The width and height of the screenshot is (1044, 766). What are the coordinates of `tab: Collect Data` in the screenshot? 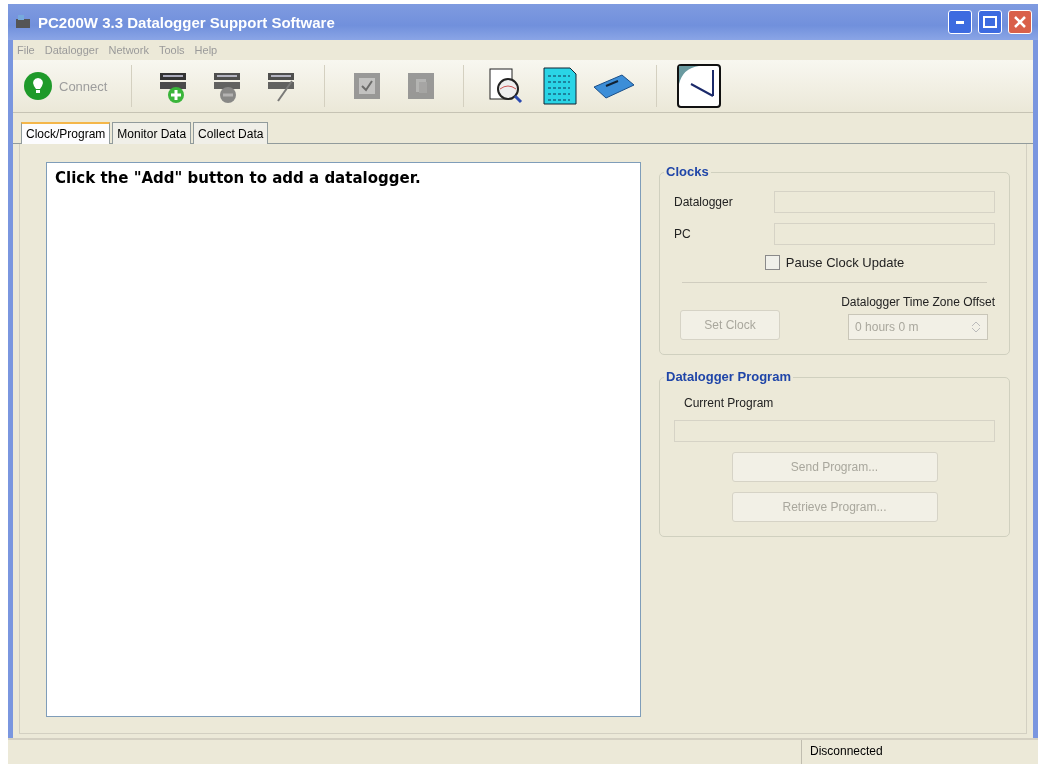 It's located at (231, 133).